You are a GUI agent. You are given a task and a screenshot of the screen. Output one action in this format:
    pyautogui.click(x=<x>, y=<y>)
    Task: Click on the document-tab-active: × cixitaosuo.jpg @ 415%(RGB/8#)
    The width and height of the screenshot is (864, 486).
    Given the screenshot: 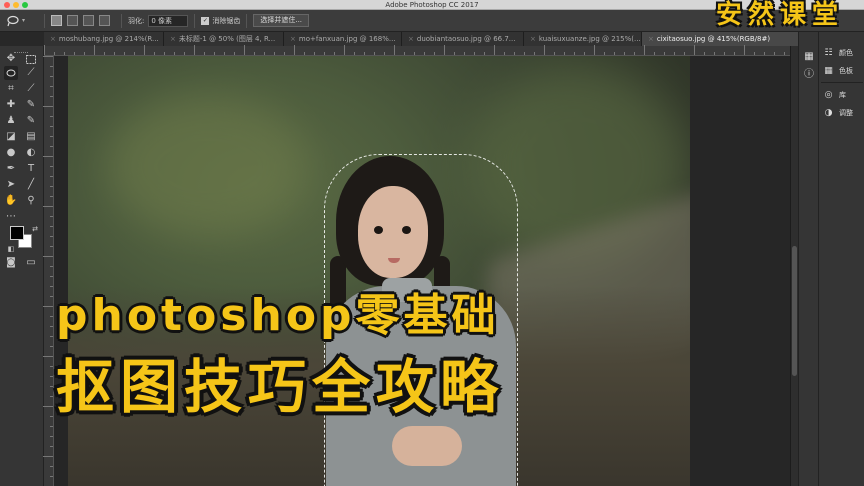 What is the action you would take?
    pyautogui.click(x=721, y=39)
    